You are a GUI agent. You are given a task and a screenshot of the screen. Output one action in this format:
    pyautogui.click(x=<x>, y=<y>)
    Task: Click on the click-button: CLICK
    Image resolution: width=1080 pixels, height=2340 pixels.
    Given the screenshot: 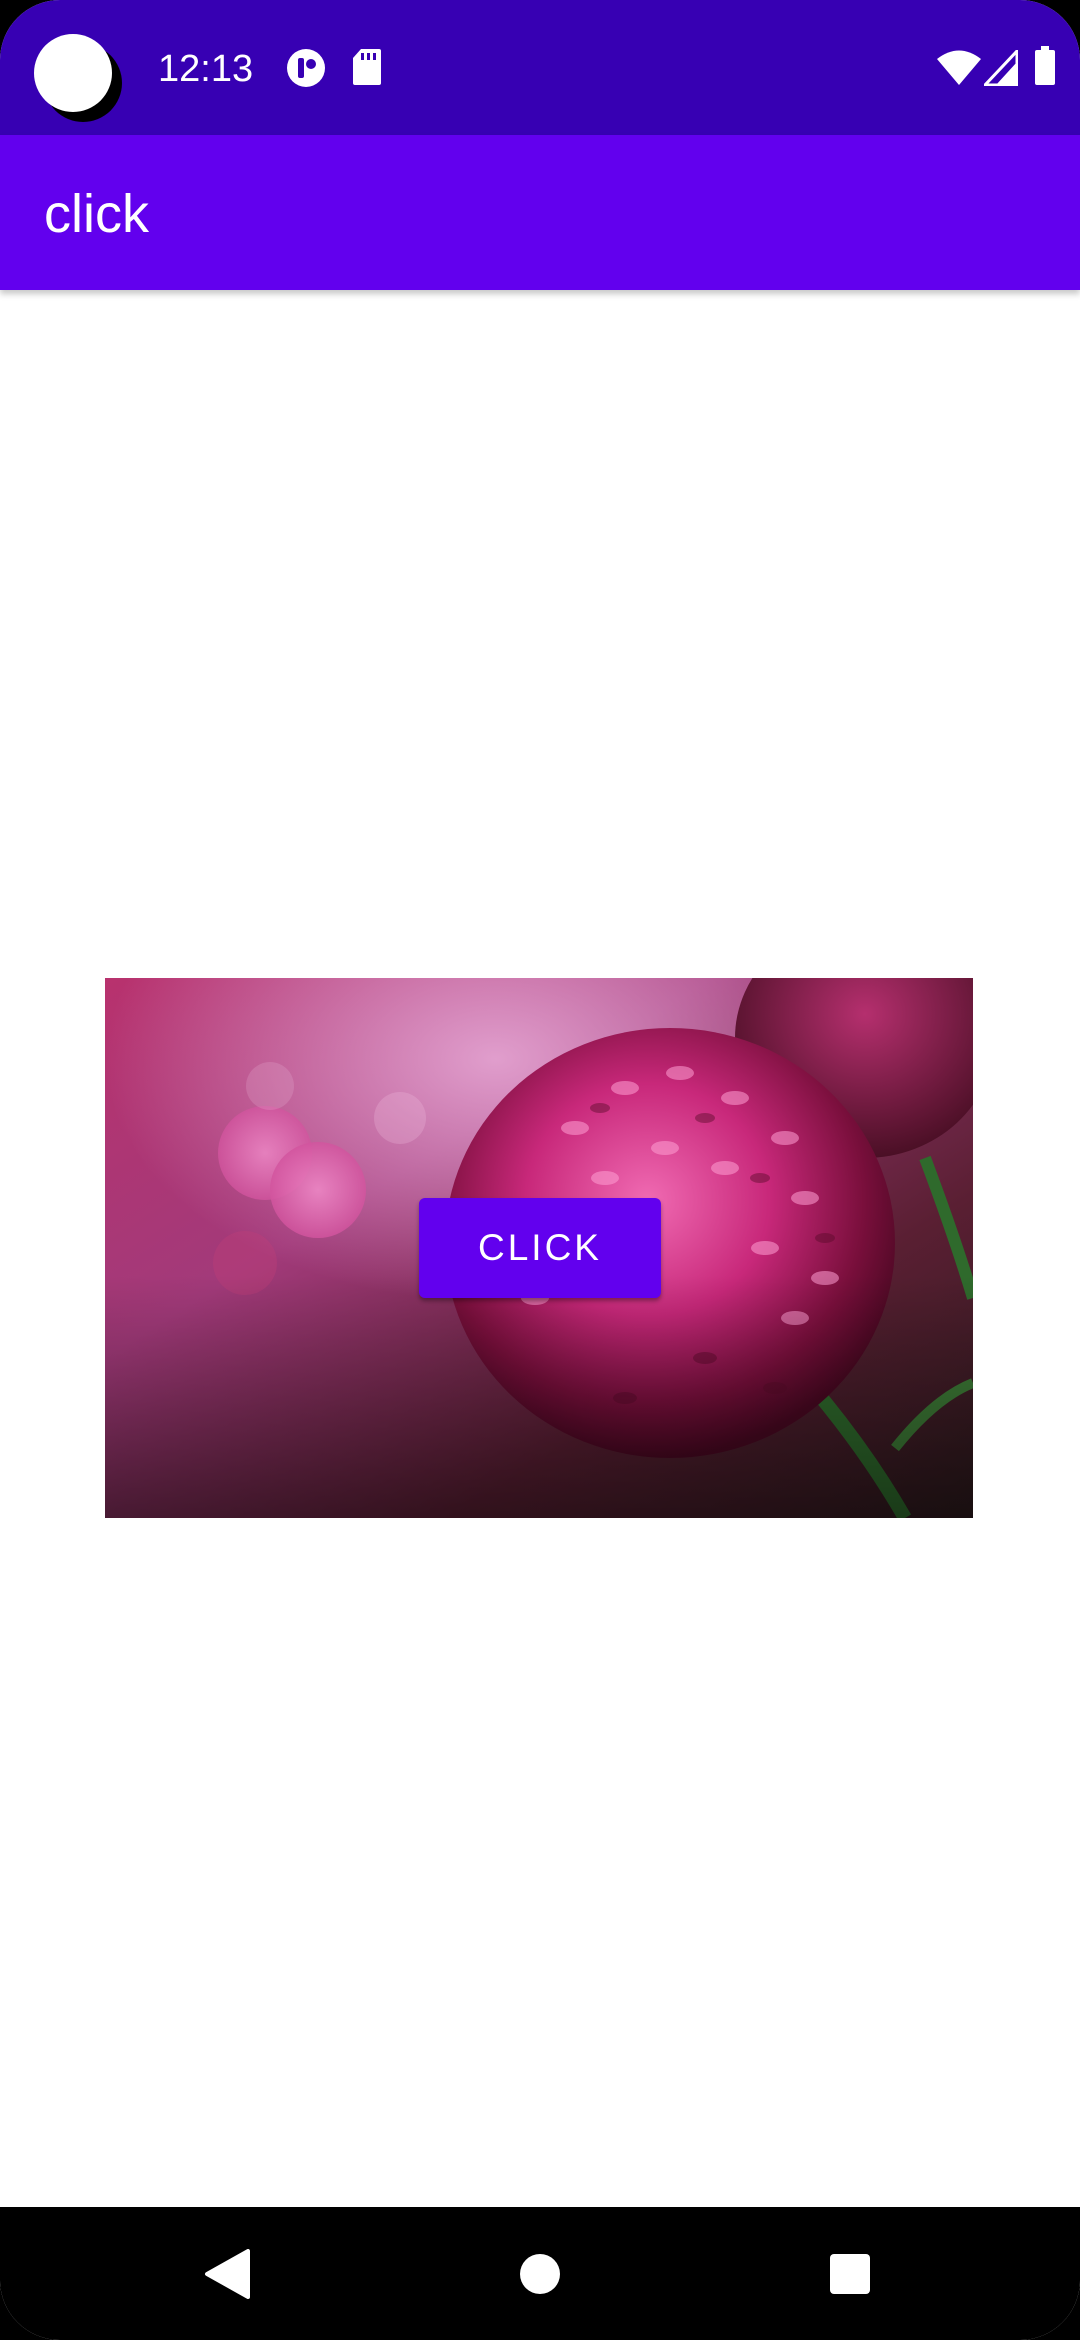 What is the action you would take?
    pyautogui.click(x=540, y=1248)
    